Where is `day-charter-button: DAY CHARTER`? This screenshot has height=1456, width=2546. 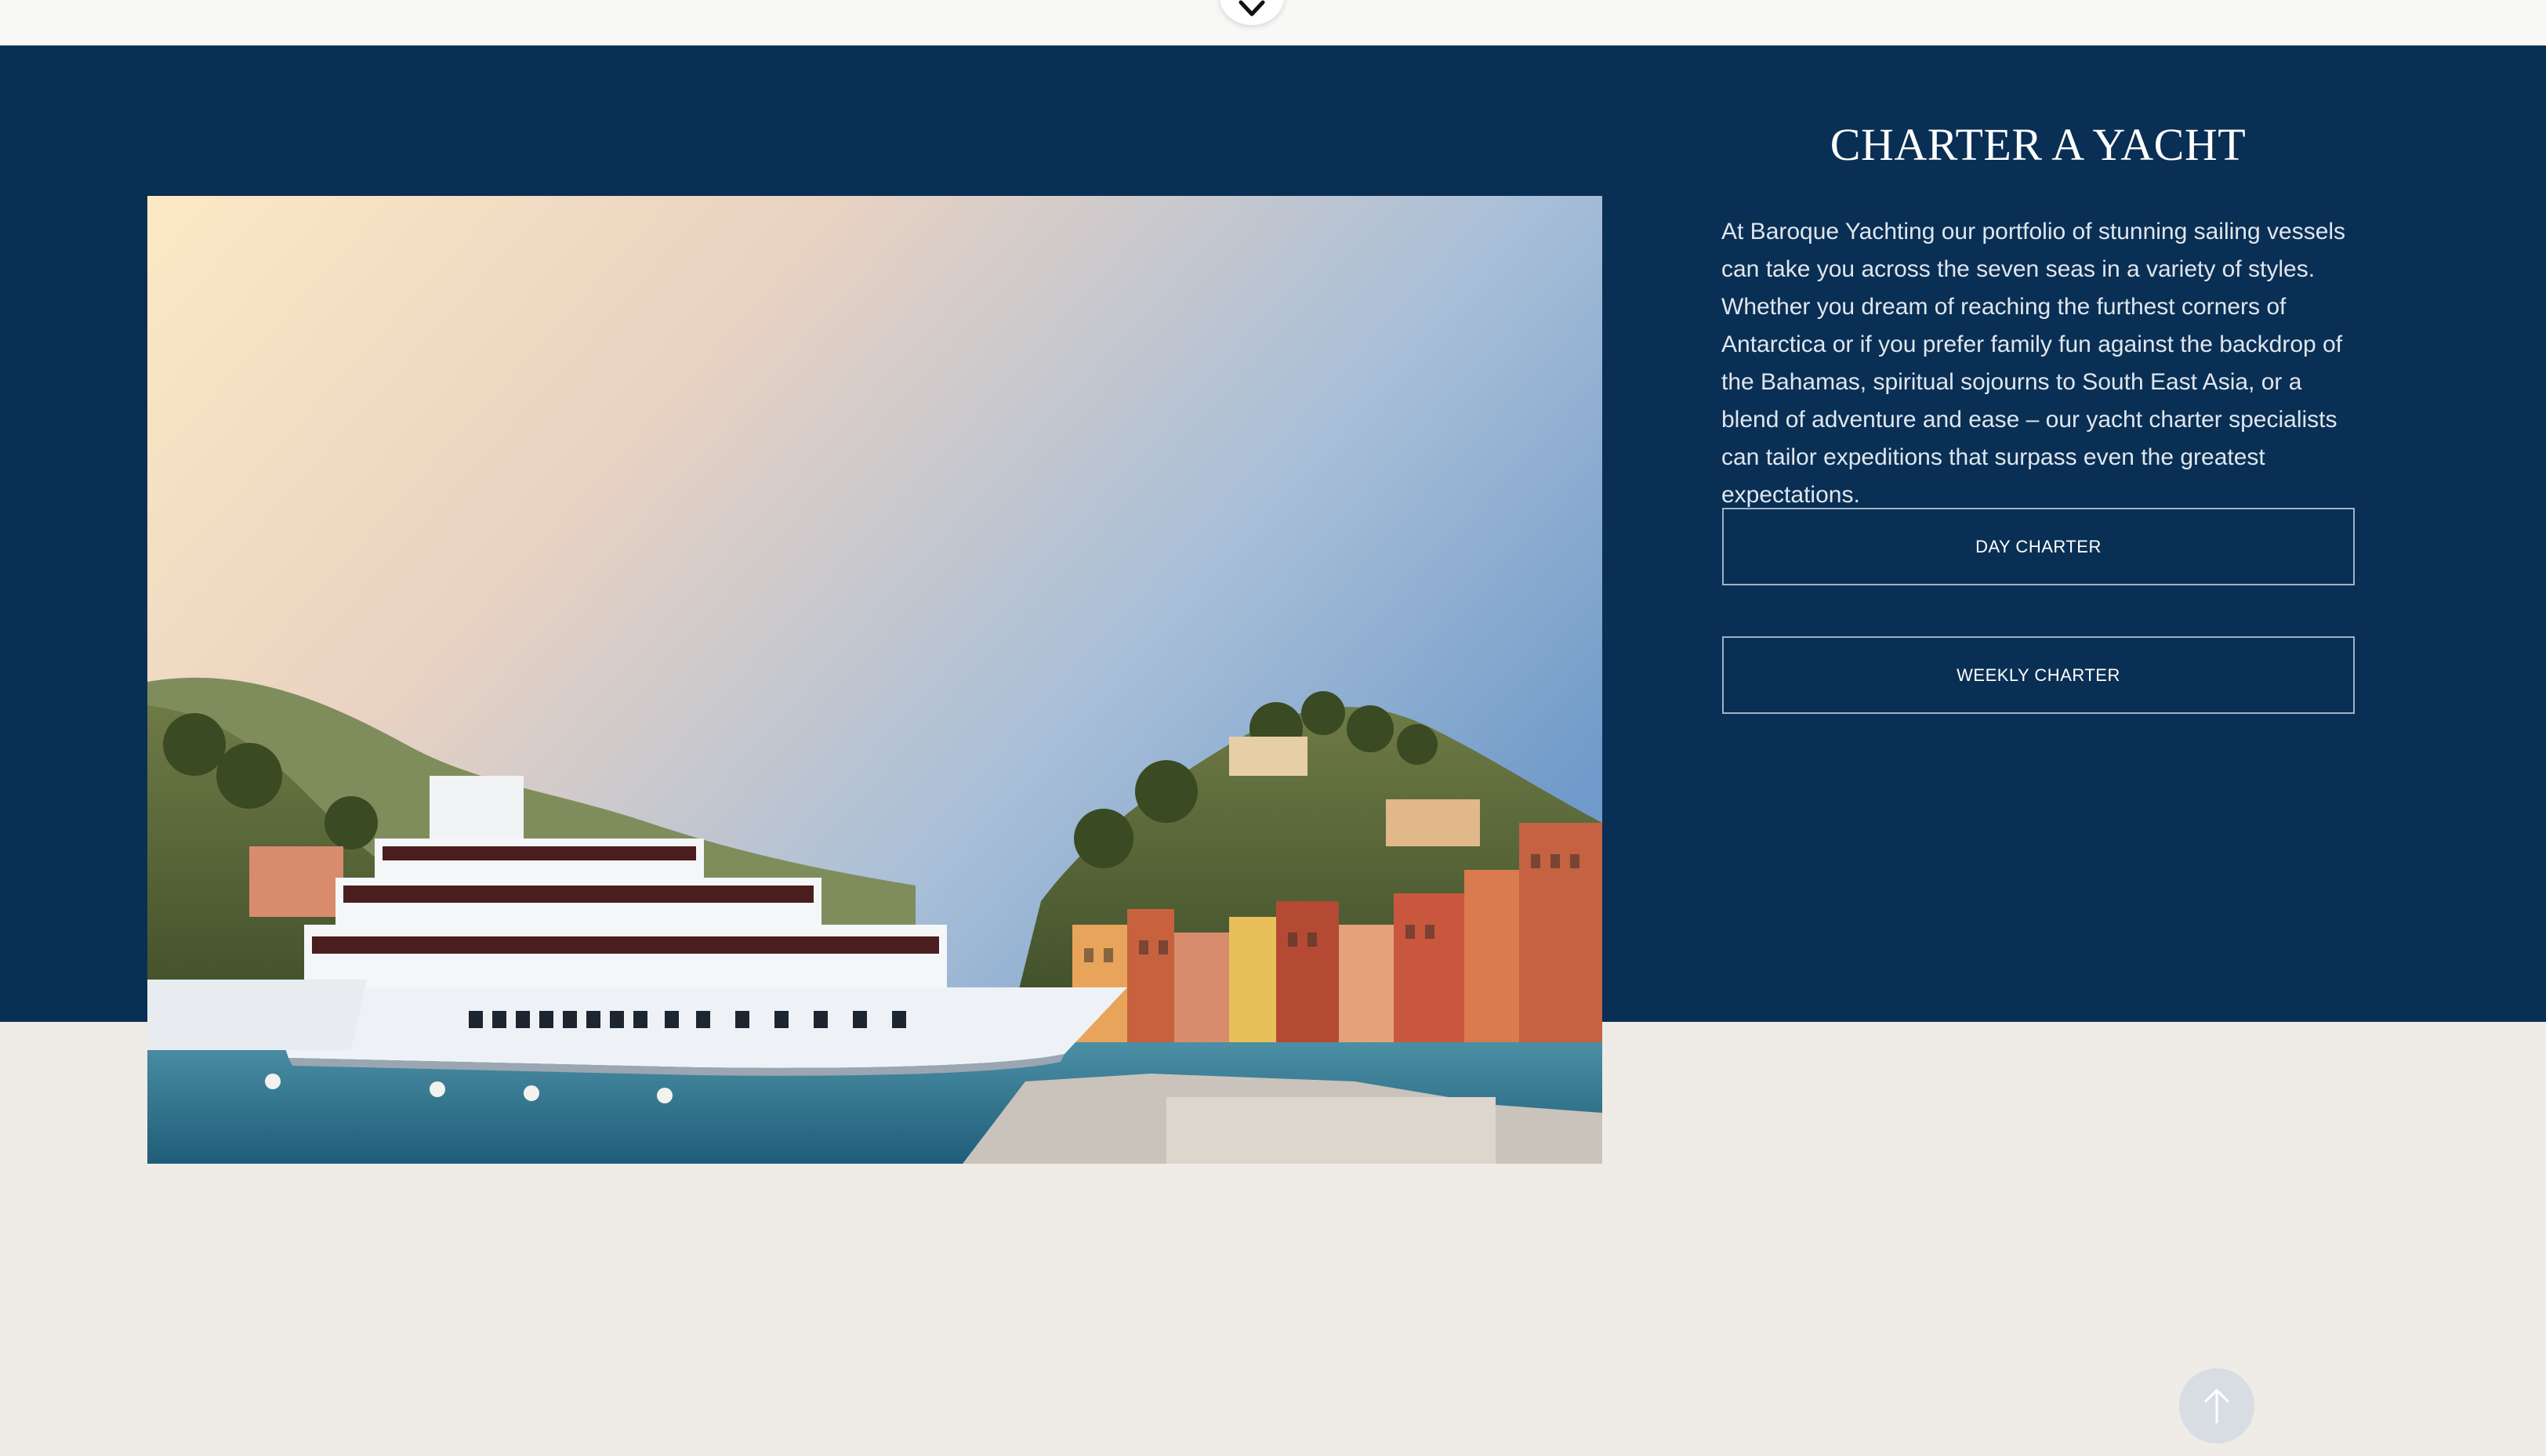
day-charter-button: DAY CHARTER is located at coordinates (2038, 546).